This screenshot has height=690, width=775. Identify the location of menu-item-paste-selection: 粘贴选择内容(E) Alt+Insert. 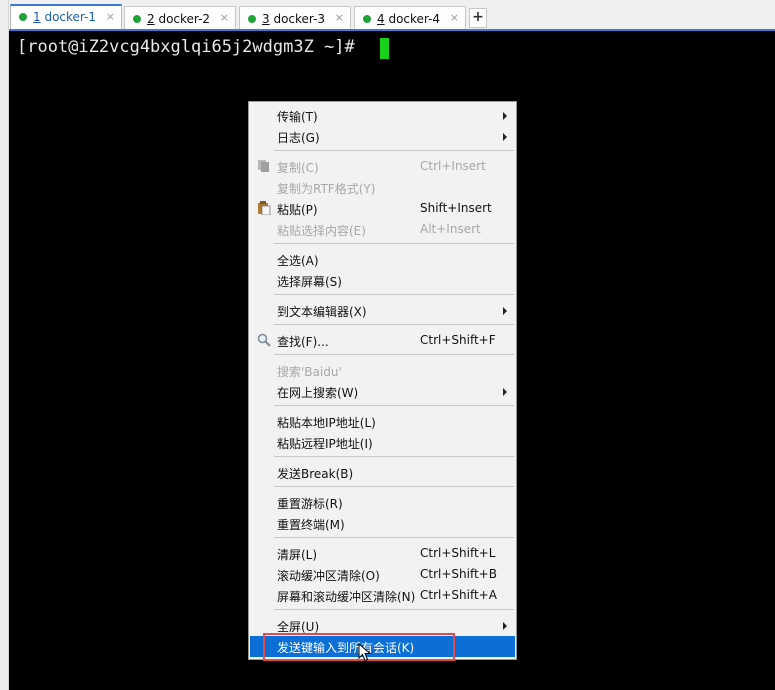
(382, 229).